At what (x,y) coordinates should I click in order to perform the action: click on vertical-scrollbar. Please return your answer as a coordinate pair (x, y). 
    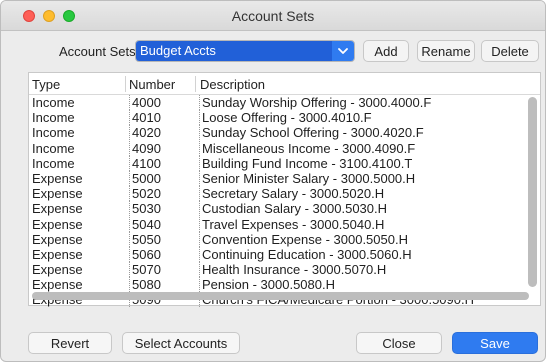
    Looking at the image, I should click on (532, 192).